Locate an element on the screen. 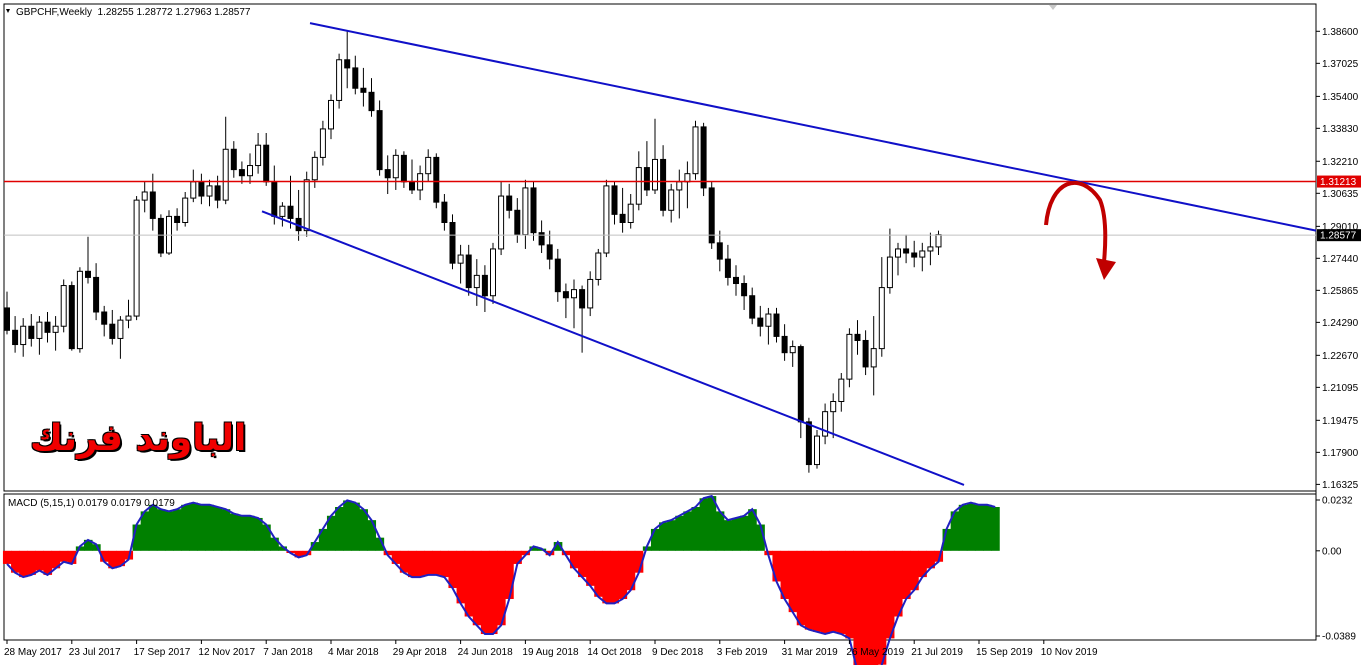 The image size is (1366, 670). brand-watermark: الباوند فرنك is located at coordinates (138, 438).